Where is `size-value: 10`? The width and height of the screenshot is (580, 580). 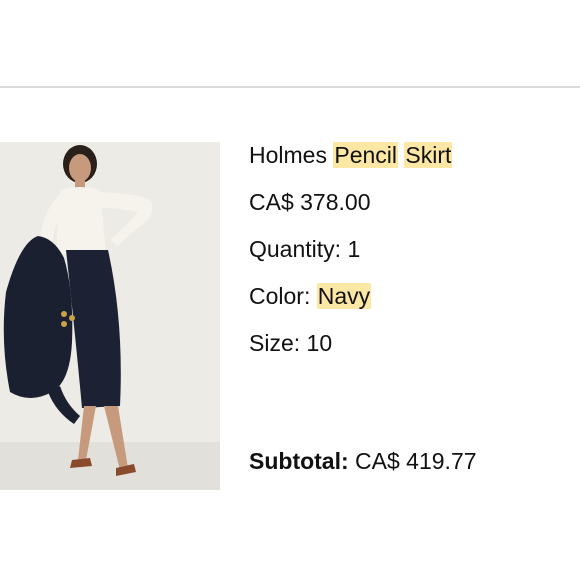
size-value: 10 is located at coordinates (319, 343).